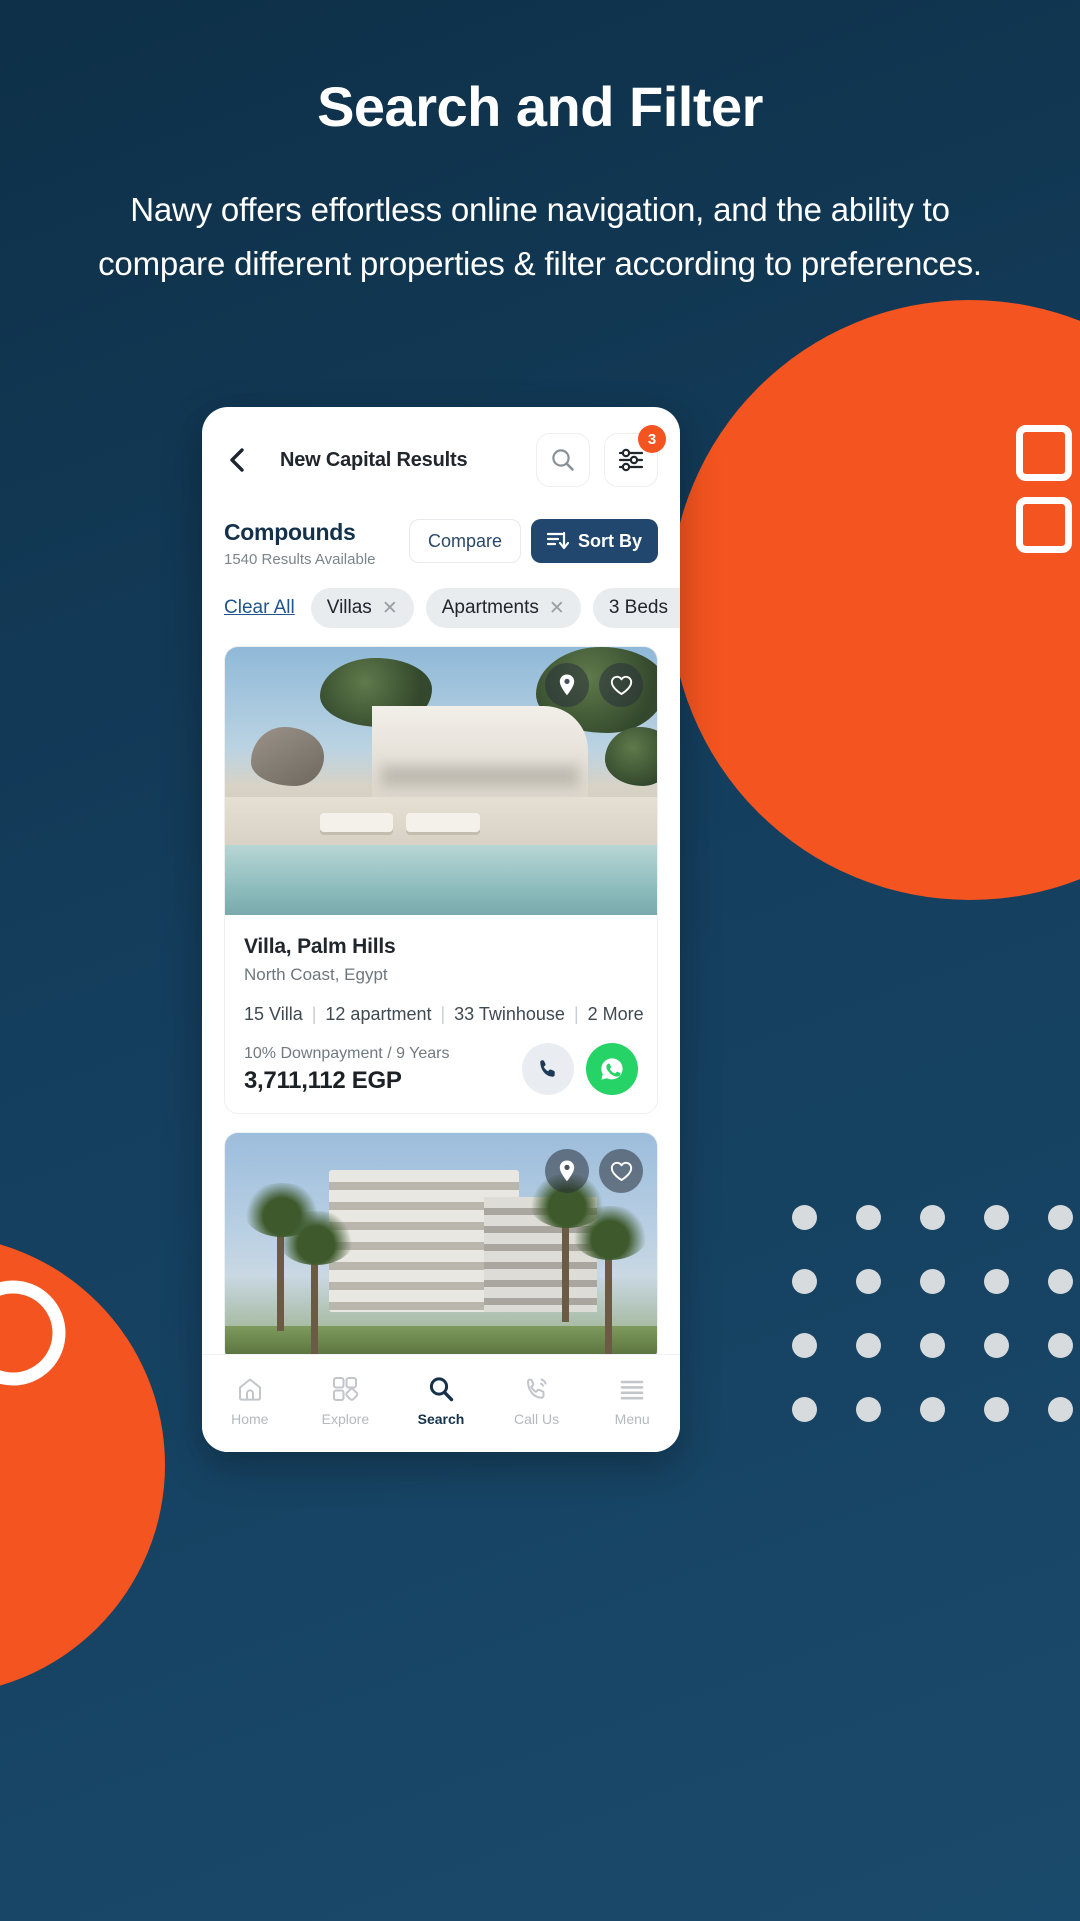 The width and height of the screenshot is (1080, 1921). What do you see at coordinates (509, 1014) in the screenshot?
I see `unit-type: 33 Twinhouse` at bounding box center [509, 1014].